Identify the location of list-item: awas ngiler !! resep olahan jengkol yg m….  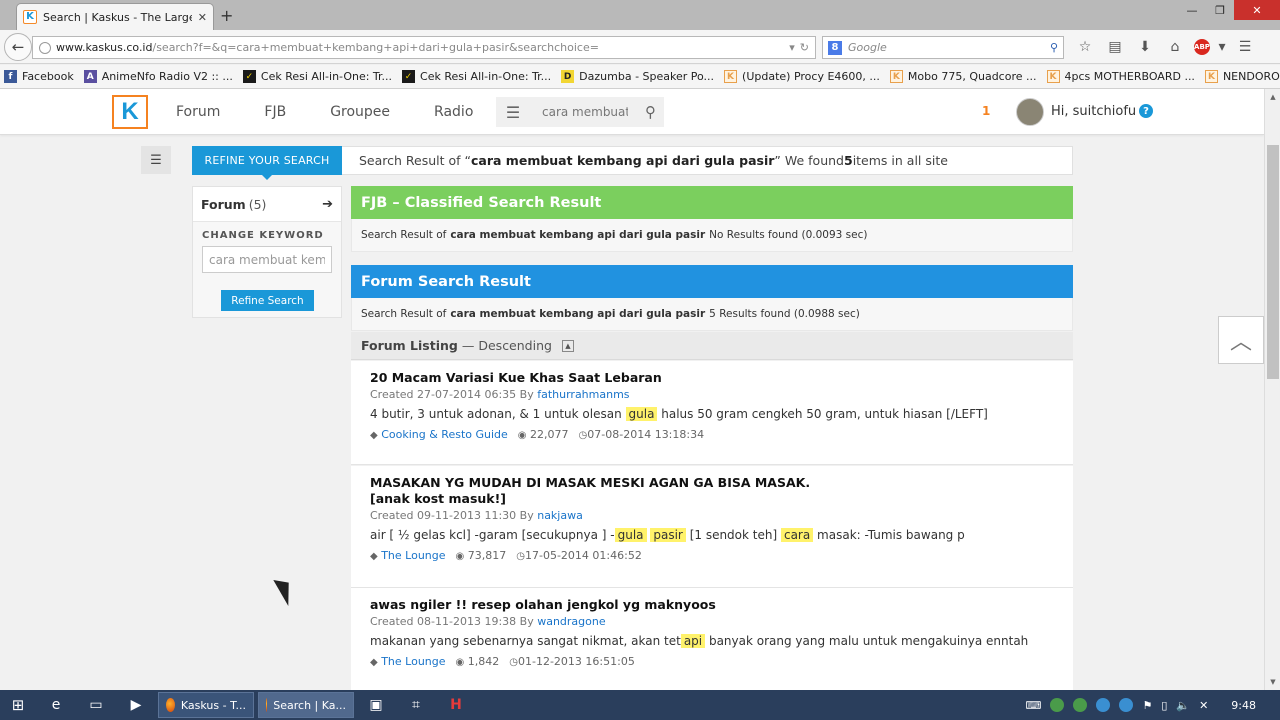
(712, 639).